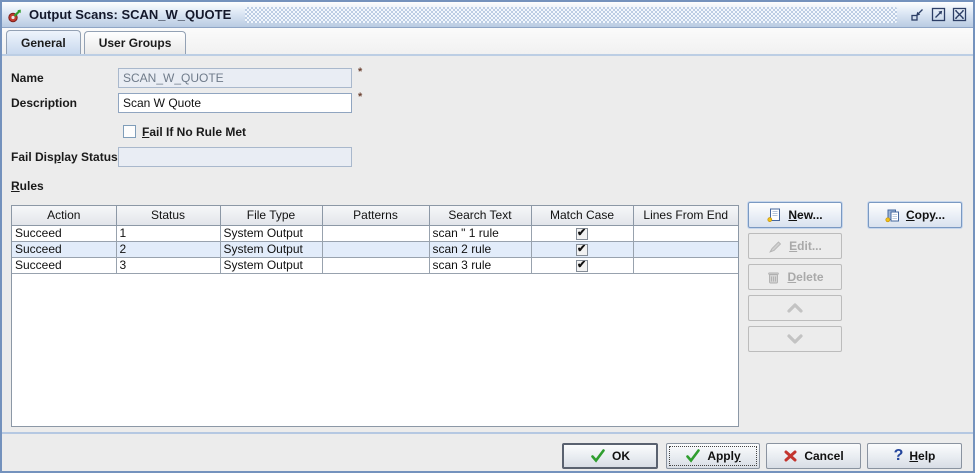 The height and width of the screenshot is (473, 975). Describe the element at coordinates (610, 456) in the screenshot. I see `ok-button: OK` at that location.